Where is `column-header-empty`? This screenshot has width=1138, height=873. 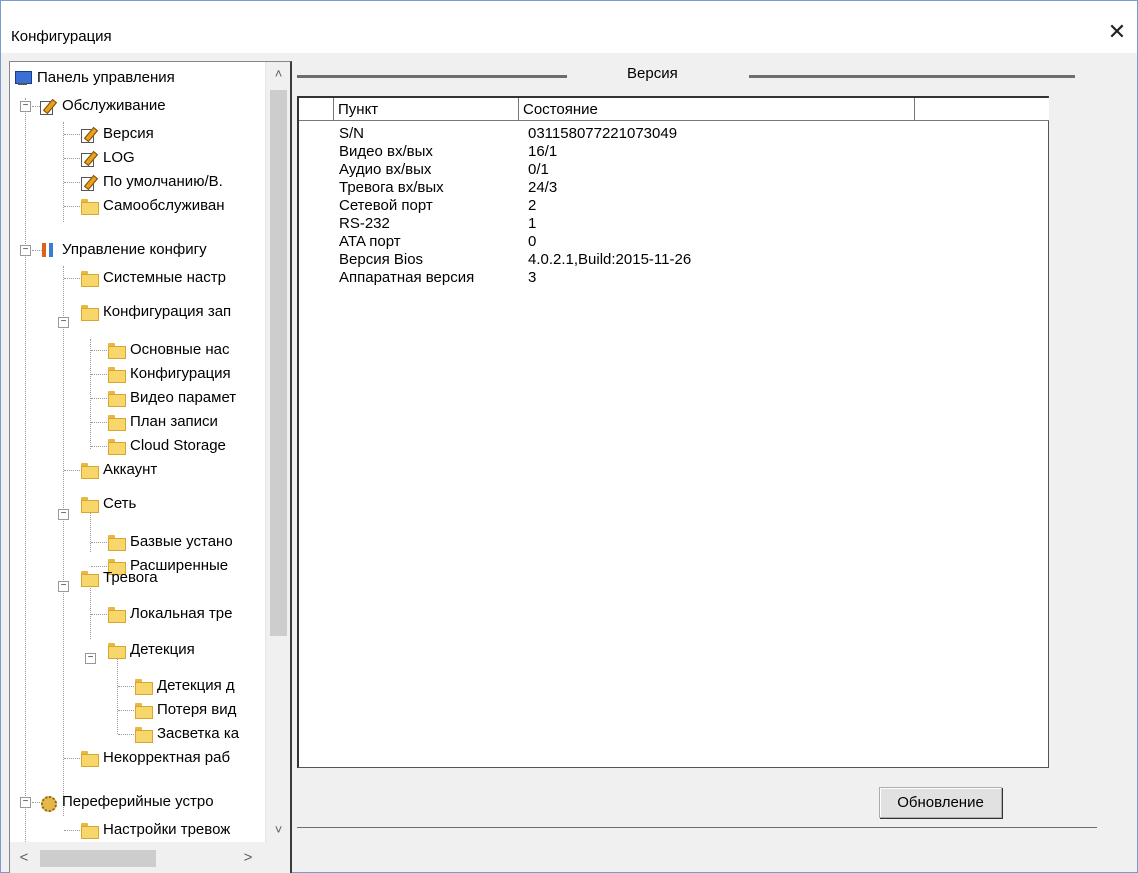
column-header-empty is located at coordinates (316, 109).